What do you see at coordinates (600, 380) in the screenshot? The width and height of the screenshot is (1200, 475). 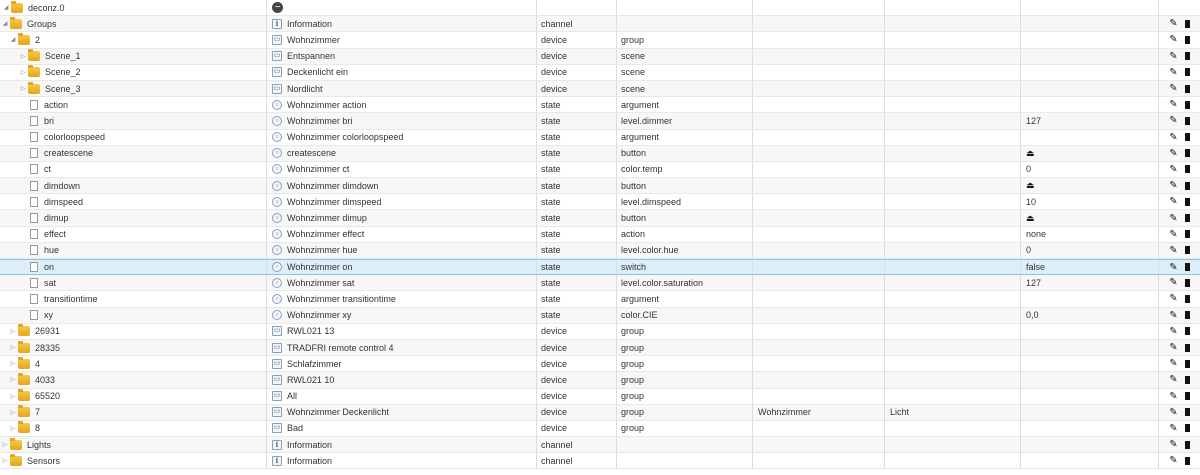 I see `table-row: ▷ 4033 ▭ RWL021 10 device group ✎` at bounding box center [600, 380].